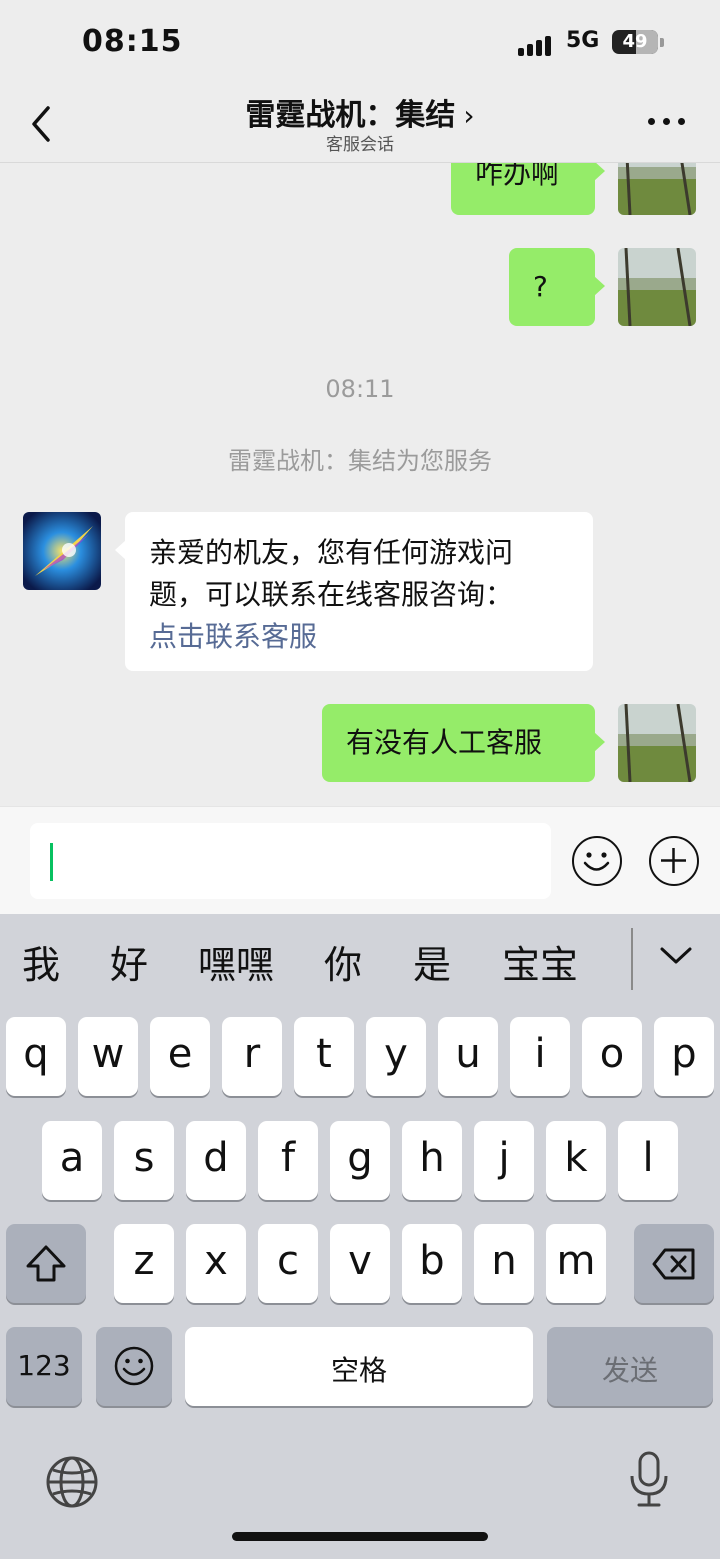 The width and height of the screenshot is (720, 1559). What do you see at coordinates (108, 1056) in the screenshot?
I see `key-w: w` at bounding box center [108, 1056].